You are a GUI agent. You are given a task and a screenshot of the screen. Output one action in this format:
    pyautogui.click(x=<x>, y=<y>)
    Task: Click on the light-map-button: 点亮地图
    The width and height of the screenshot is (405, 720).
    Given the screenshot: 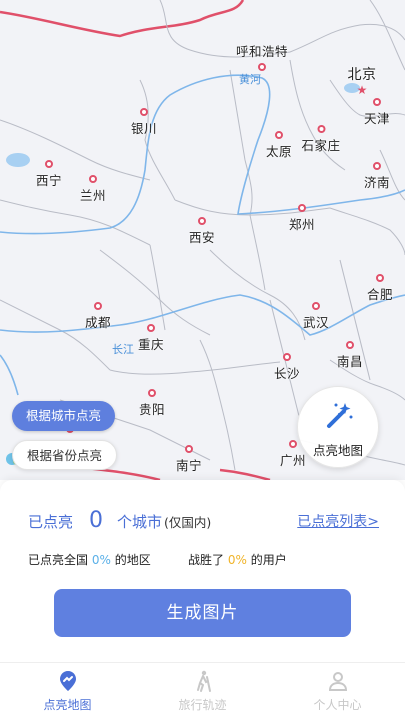 What is the action you would take?
    pyautogui.click(x=338, y=427)
    